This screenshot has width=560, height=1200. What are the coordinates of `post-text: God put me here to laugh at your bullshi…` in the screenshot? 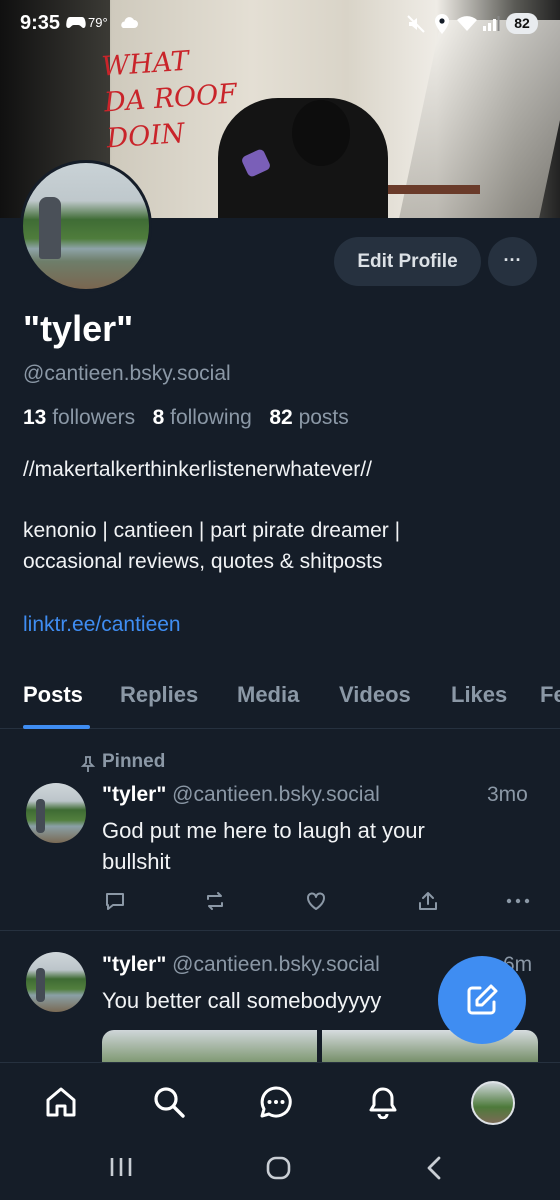 It's located at (263, 846).